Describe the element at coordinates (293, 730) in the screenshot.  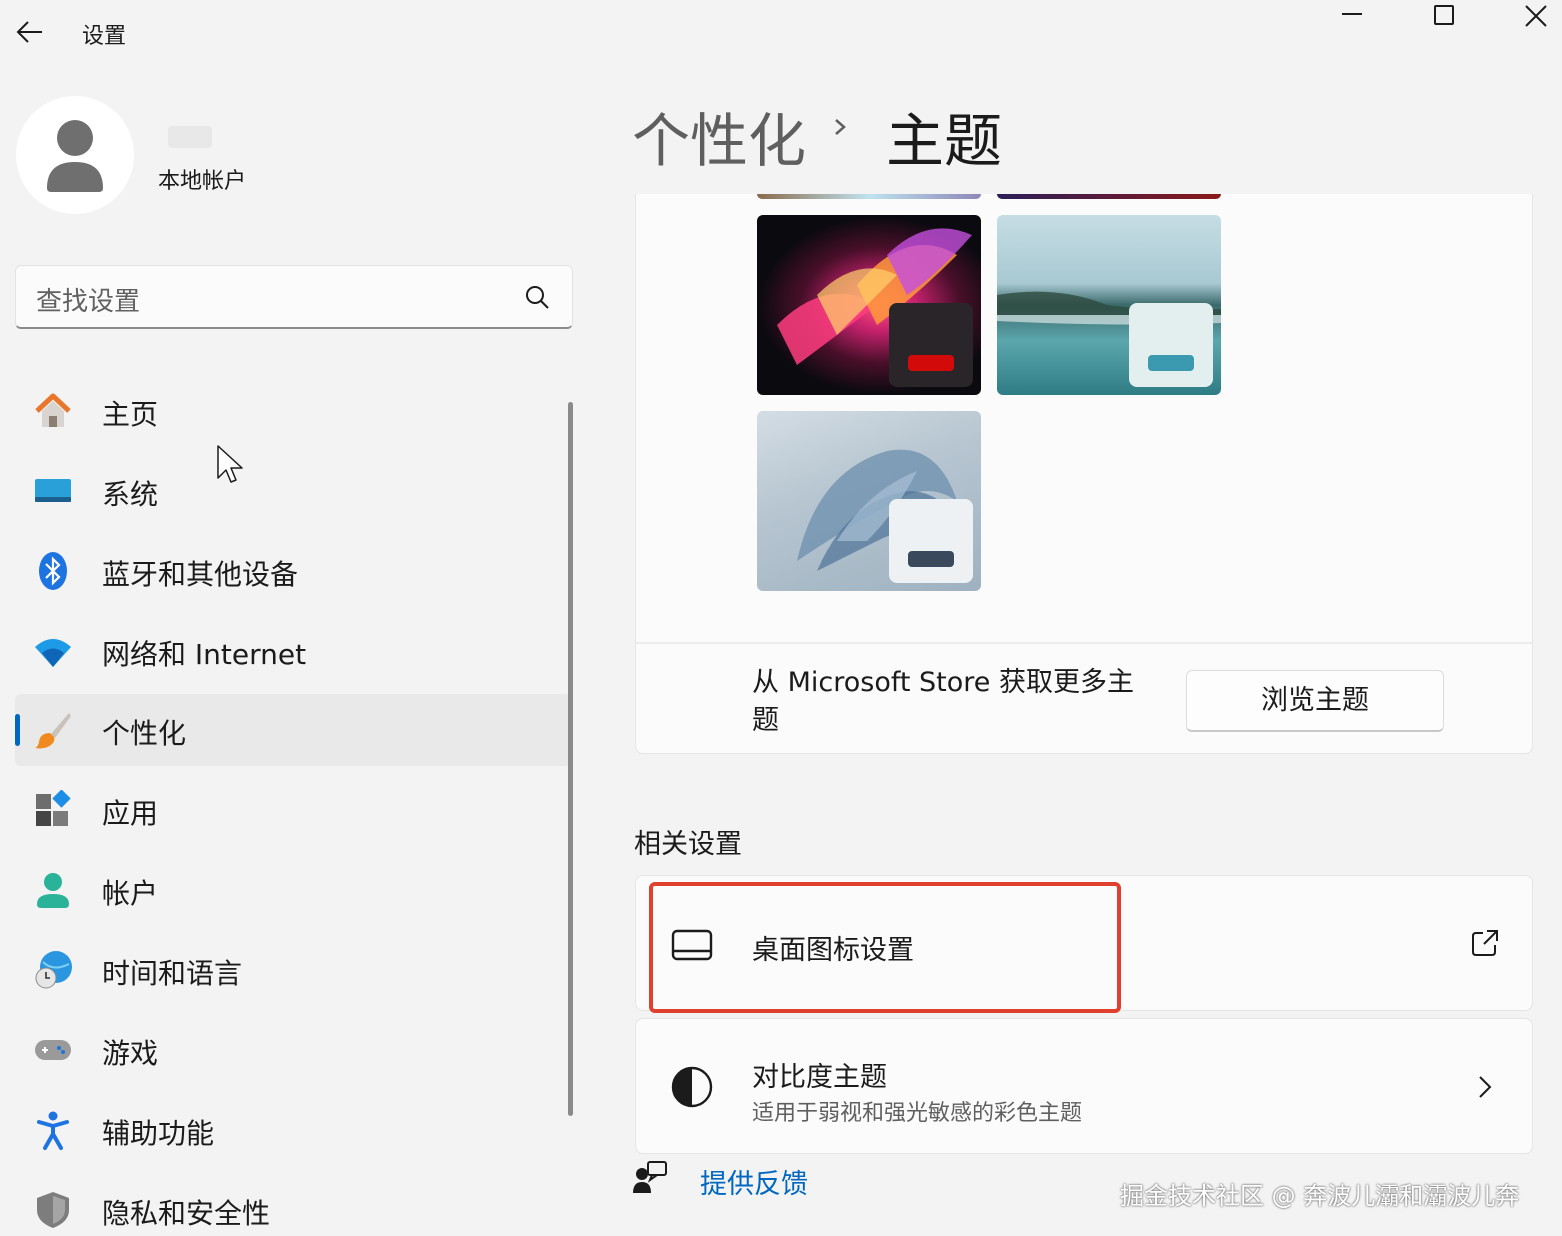
I see `sidebar-item-personalization: 个性化` at that location.